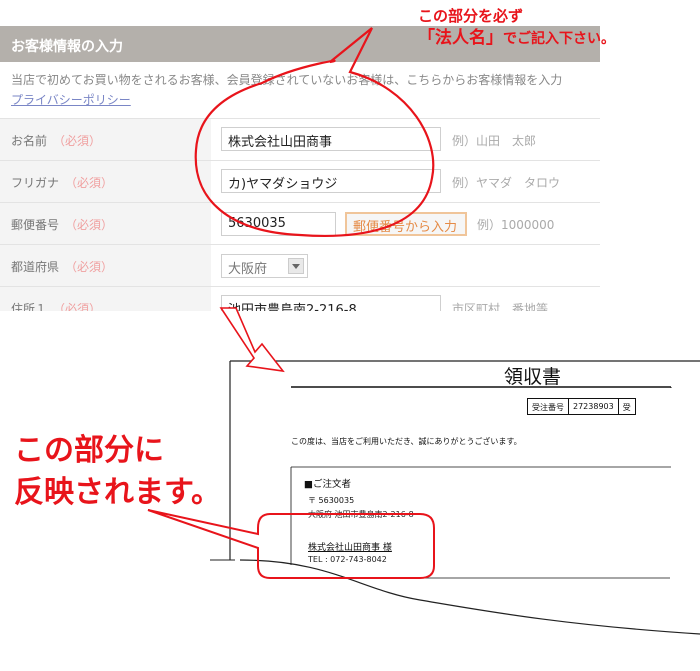  What do you see at coordinates (559, 39) in the screenshot?
I see `instruction-line2: でご記入下さい。` at bounding box center [559, 39].